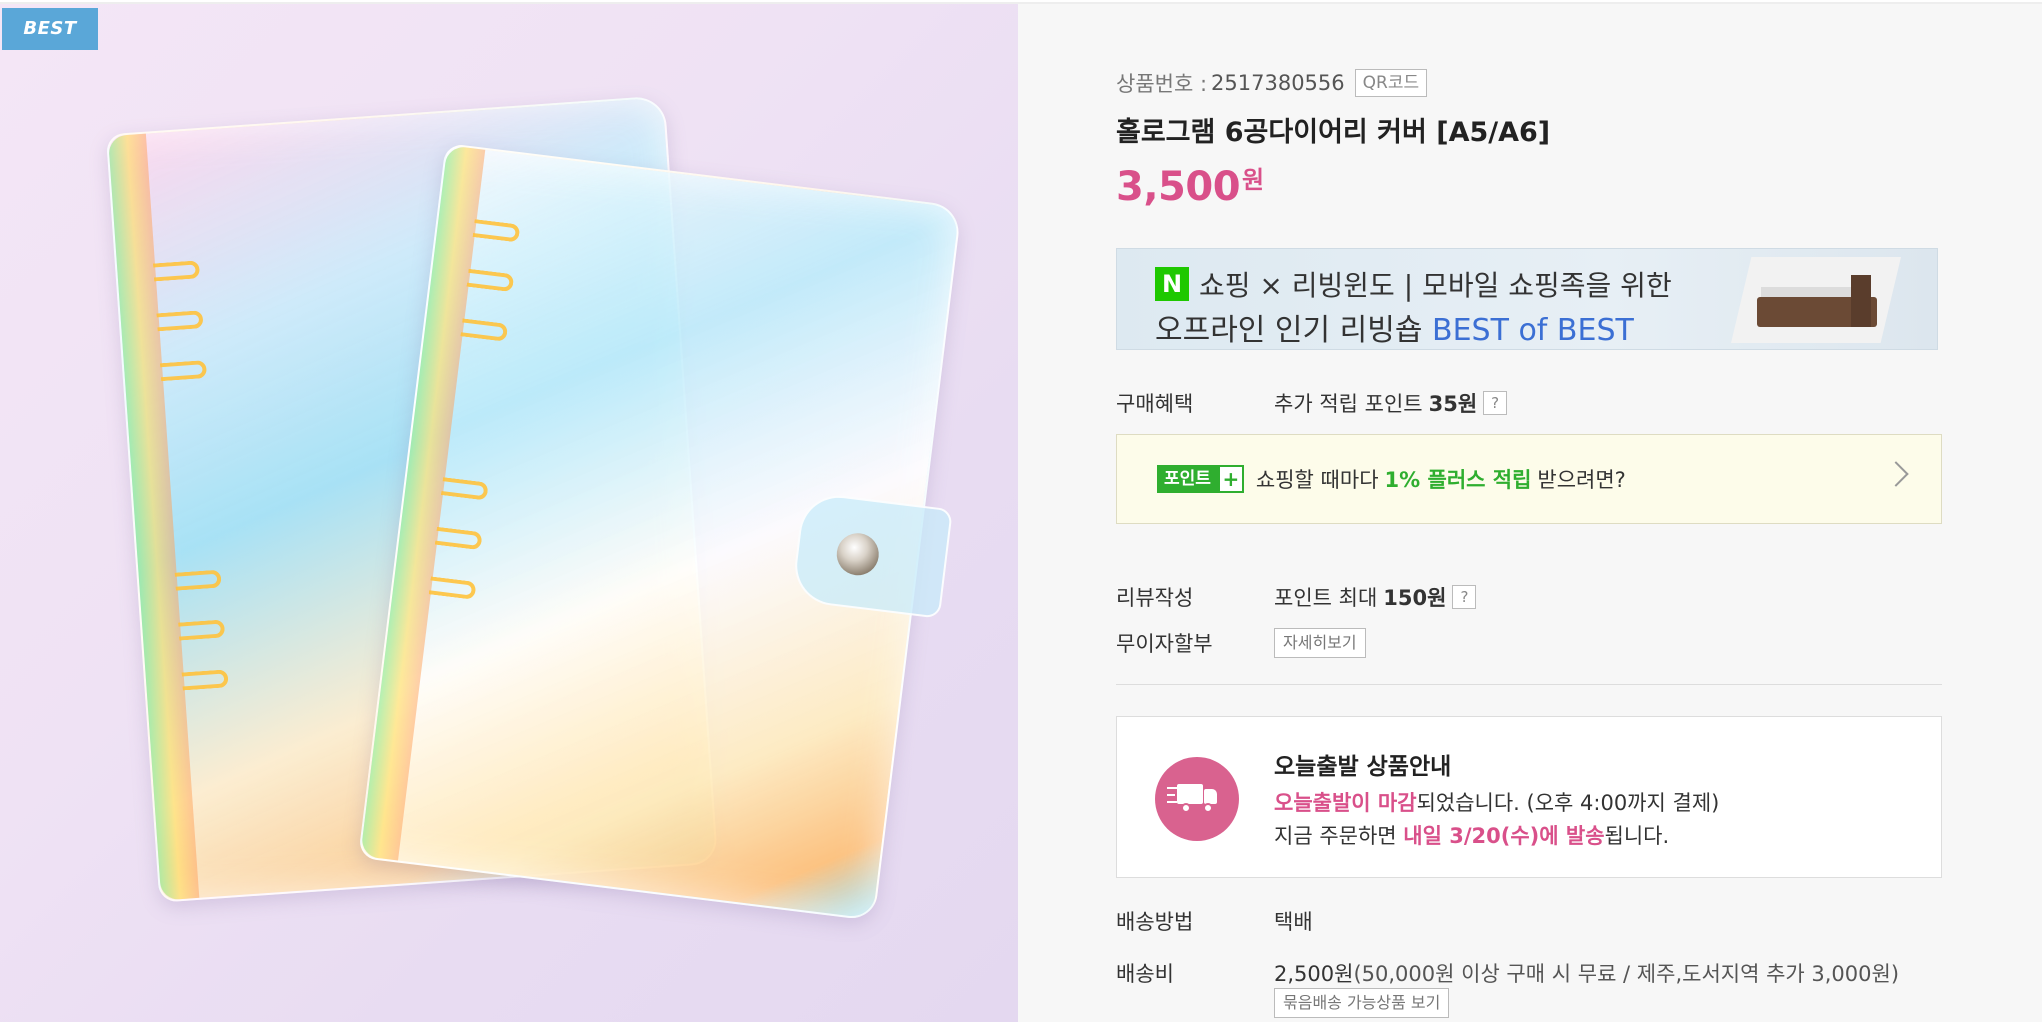  What do you see at coordinates (1345, 803) in the screenshot?
I see `same-day-closed-highlight: 오늘출발이 마감` at bounding box center [1345, 803].